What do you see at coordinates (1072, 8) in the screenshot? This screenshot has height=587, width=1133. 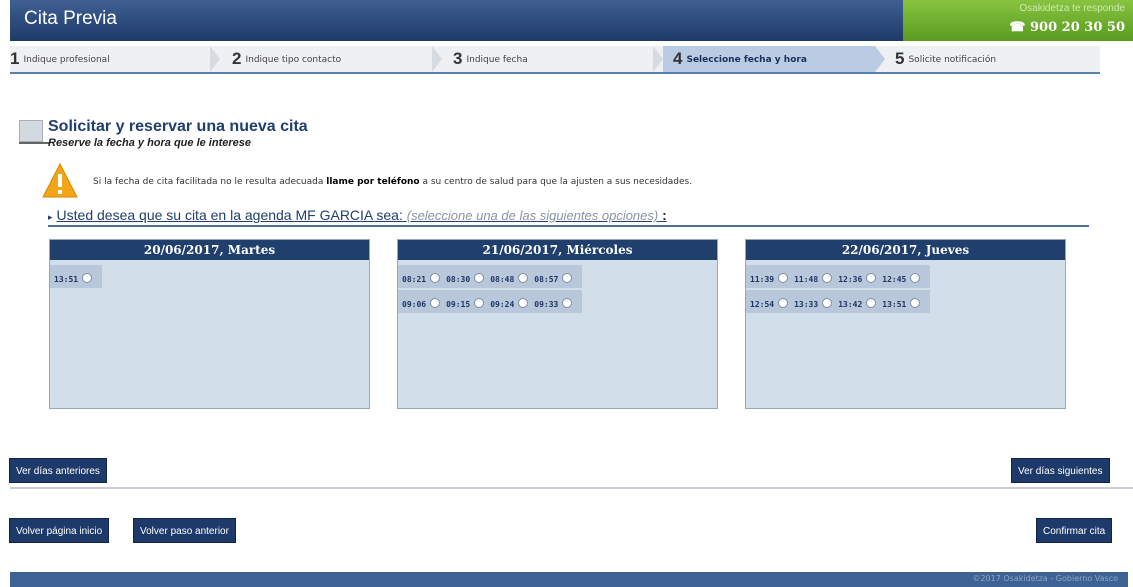 I see `phone-tagline: Osakidetza te responde` at bounding box center [1072, 8].